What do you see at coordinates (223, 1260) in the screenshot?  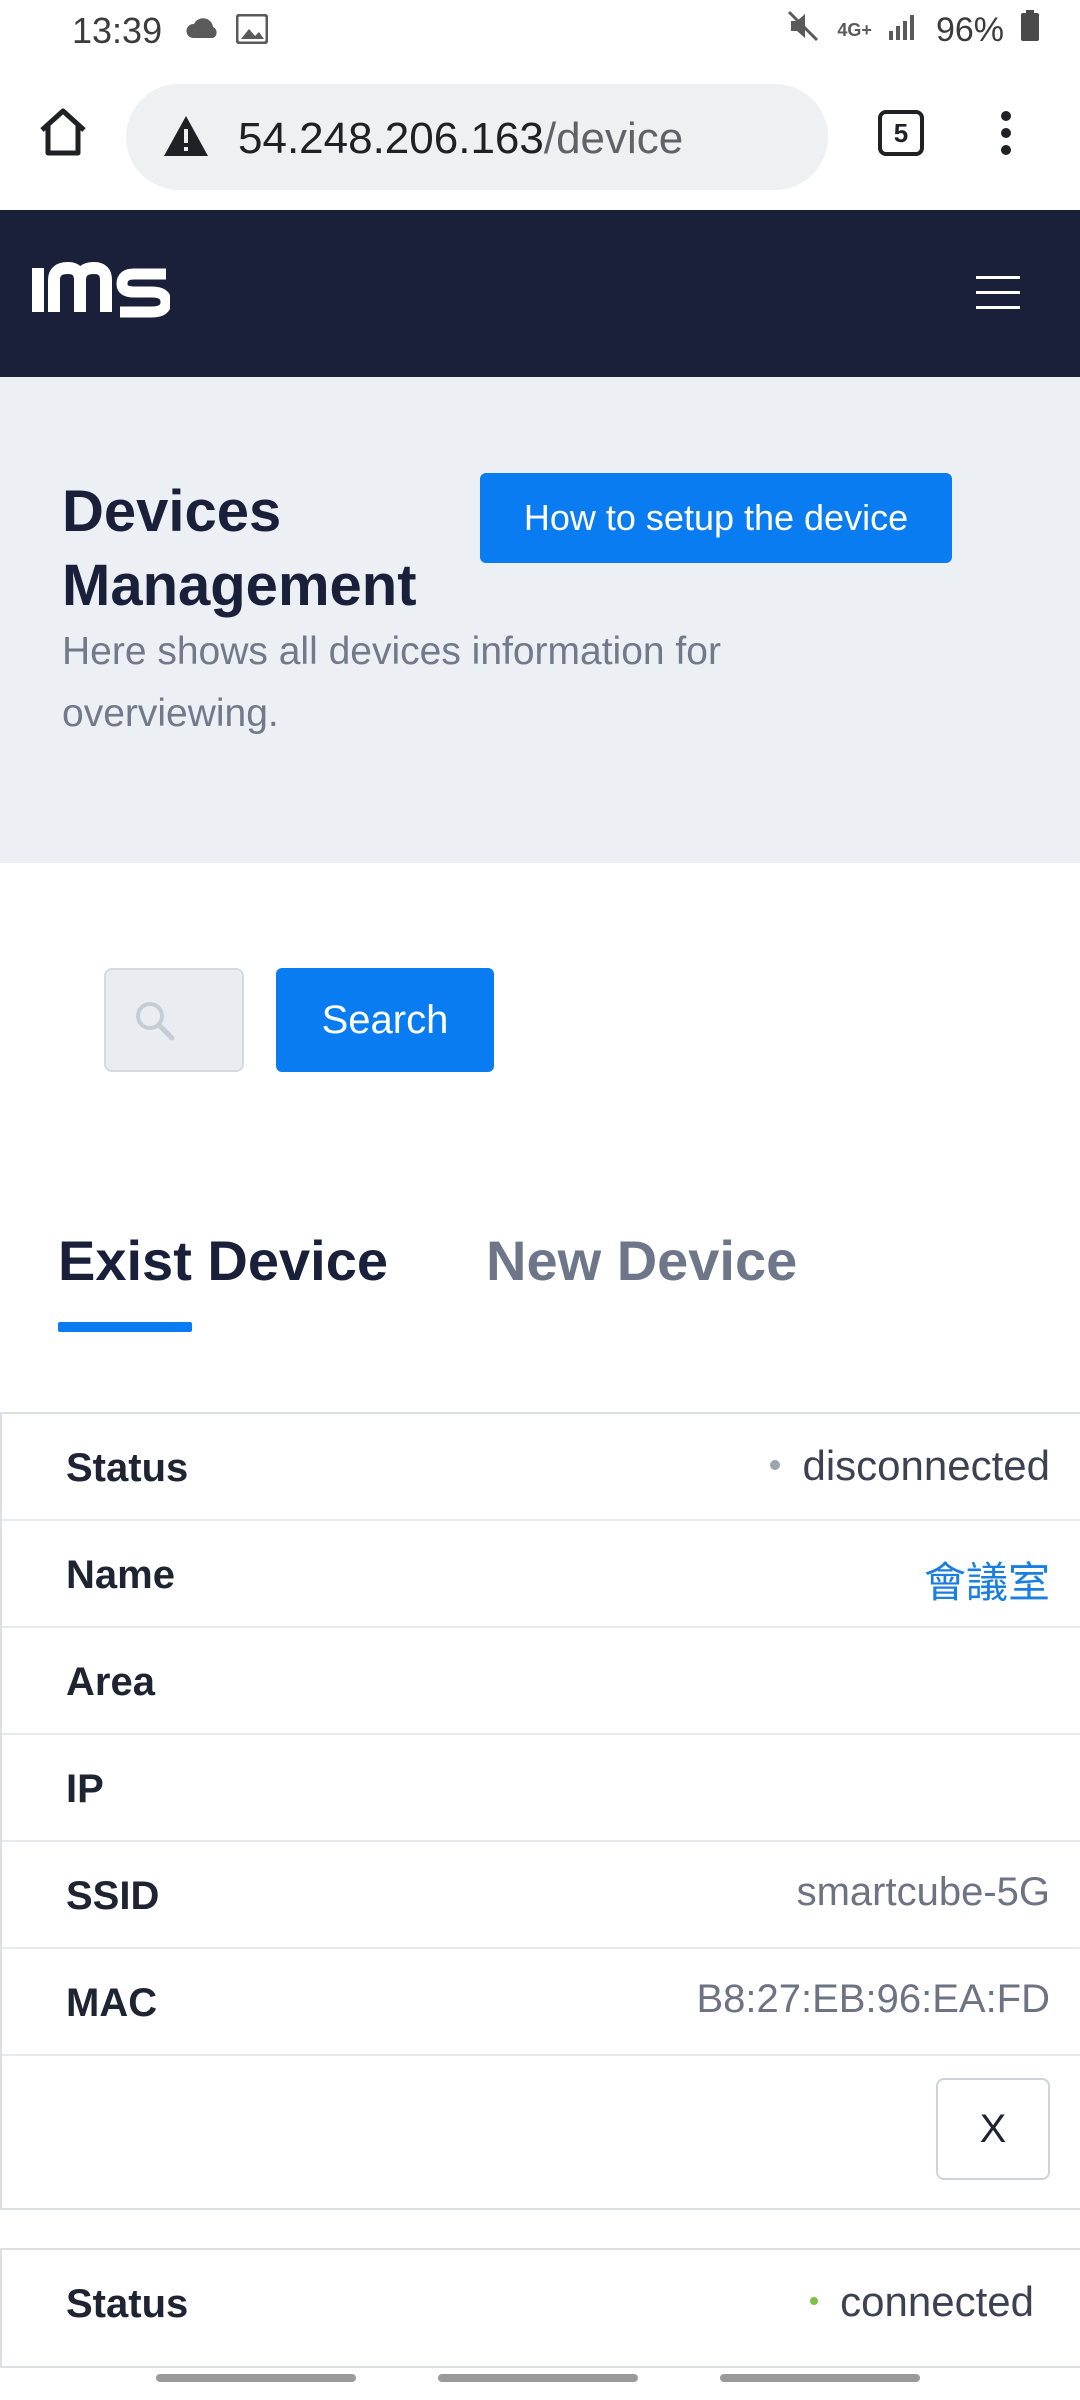 I see `tab-exist-device: Exist Device` at bounding box center [223, 1260].